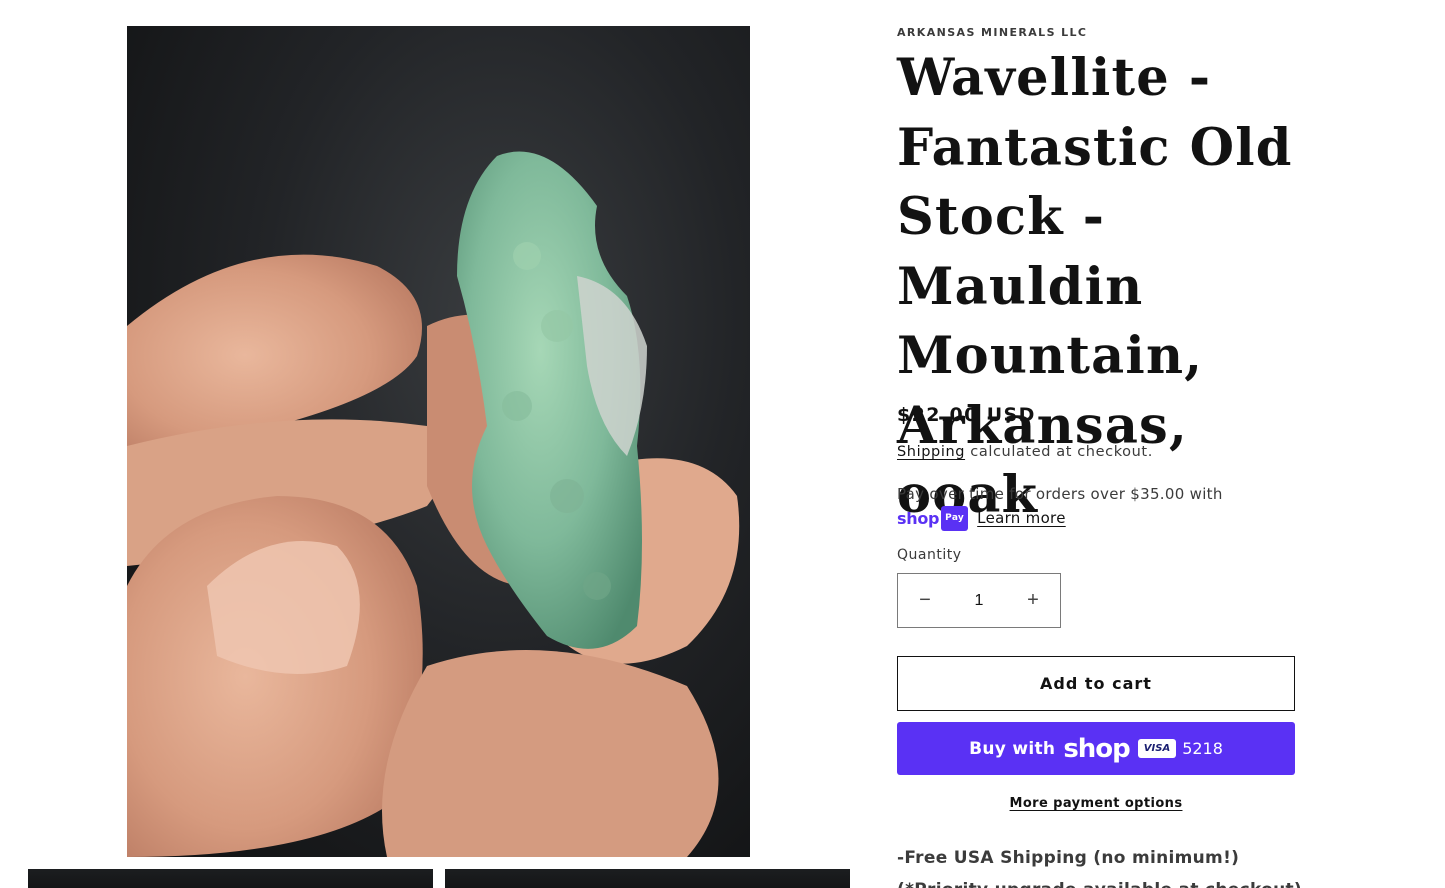 The height and width of the screenshot is (888, 1445). Describe the element at coordinates (1021, 518) in the screenshot. I see `learn-more-link: Learn more` at that location.